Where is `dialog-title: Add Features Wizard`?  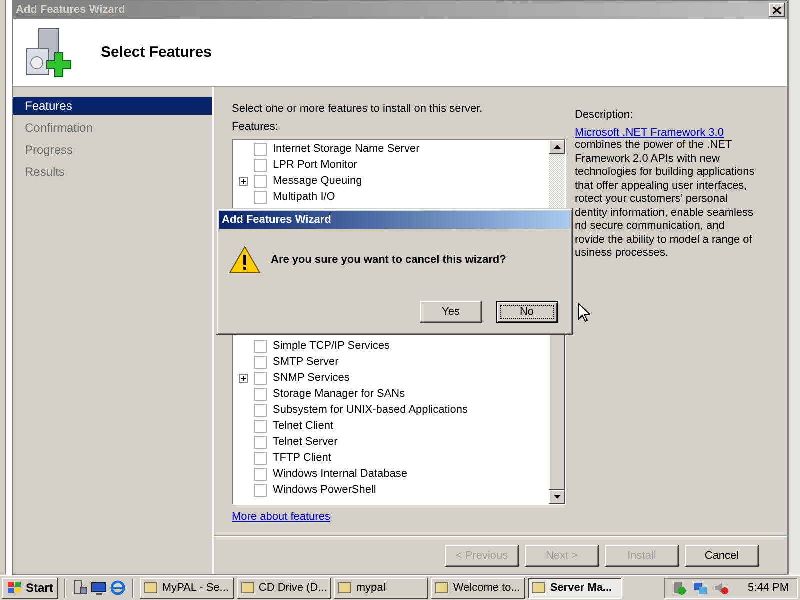 dialog-title: Add Features Wizard is located at coordinates (394, 220).